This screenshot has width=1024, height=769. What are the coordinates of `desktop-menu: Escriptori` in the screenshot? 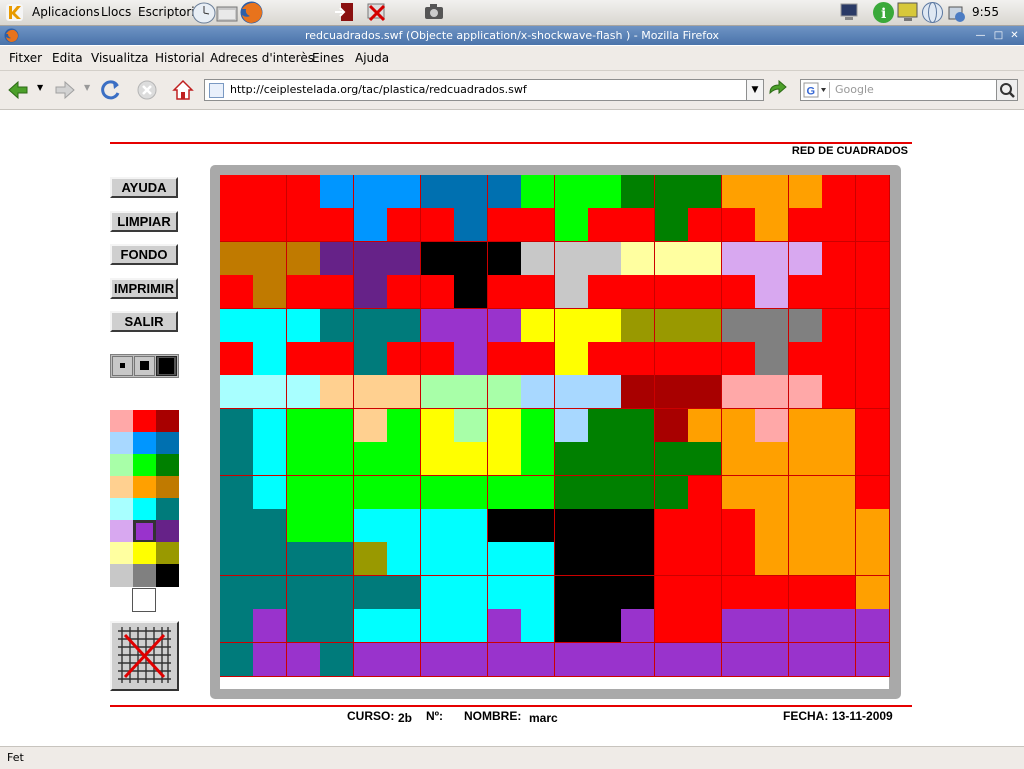 It's located at (166, 12).